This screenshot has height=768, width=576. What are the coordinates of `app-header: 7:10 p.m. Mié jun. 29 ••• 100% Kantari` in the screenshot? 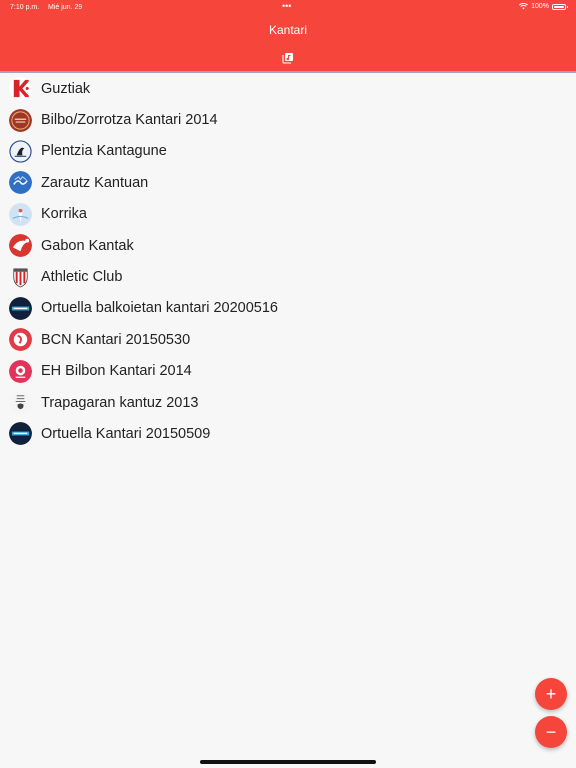 It's located at (288, 36).